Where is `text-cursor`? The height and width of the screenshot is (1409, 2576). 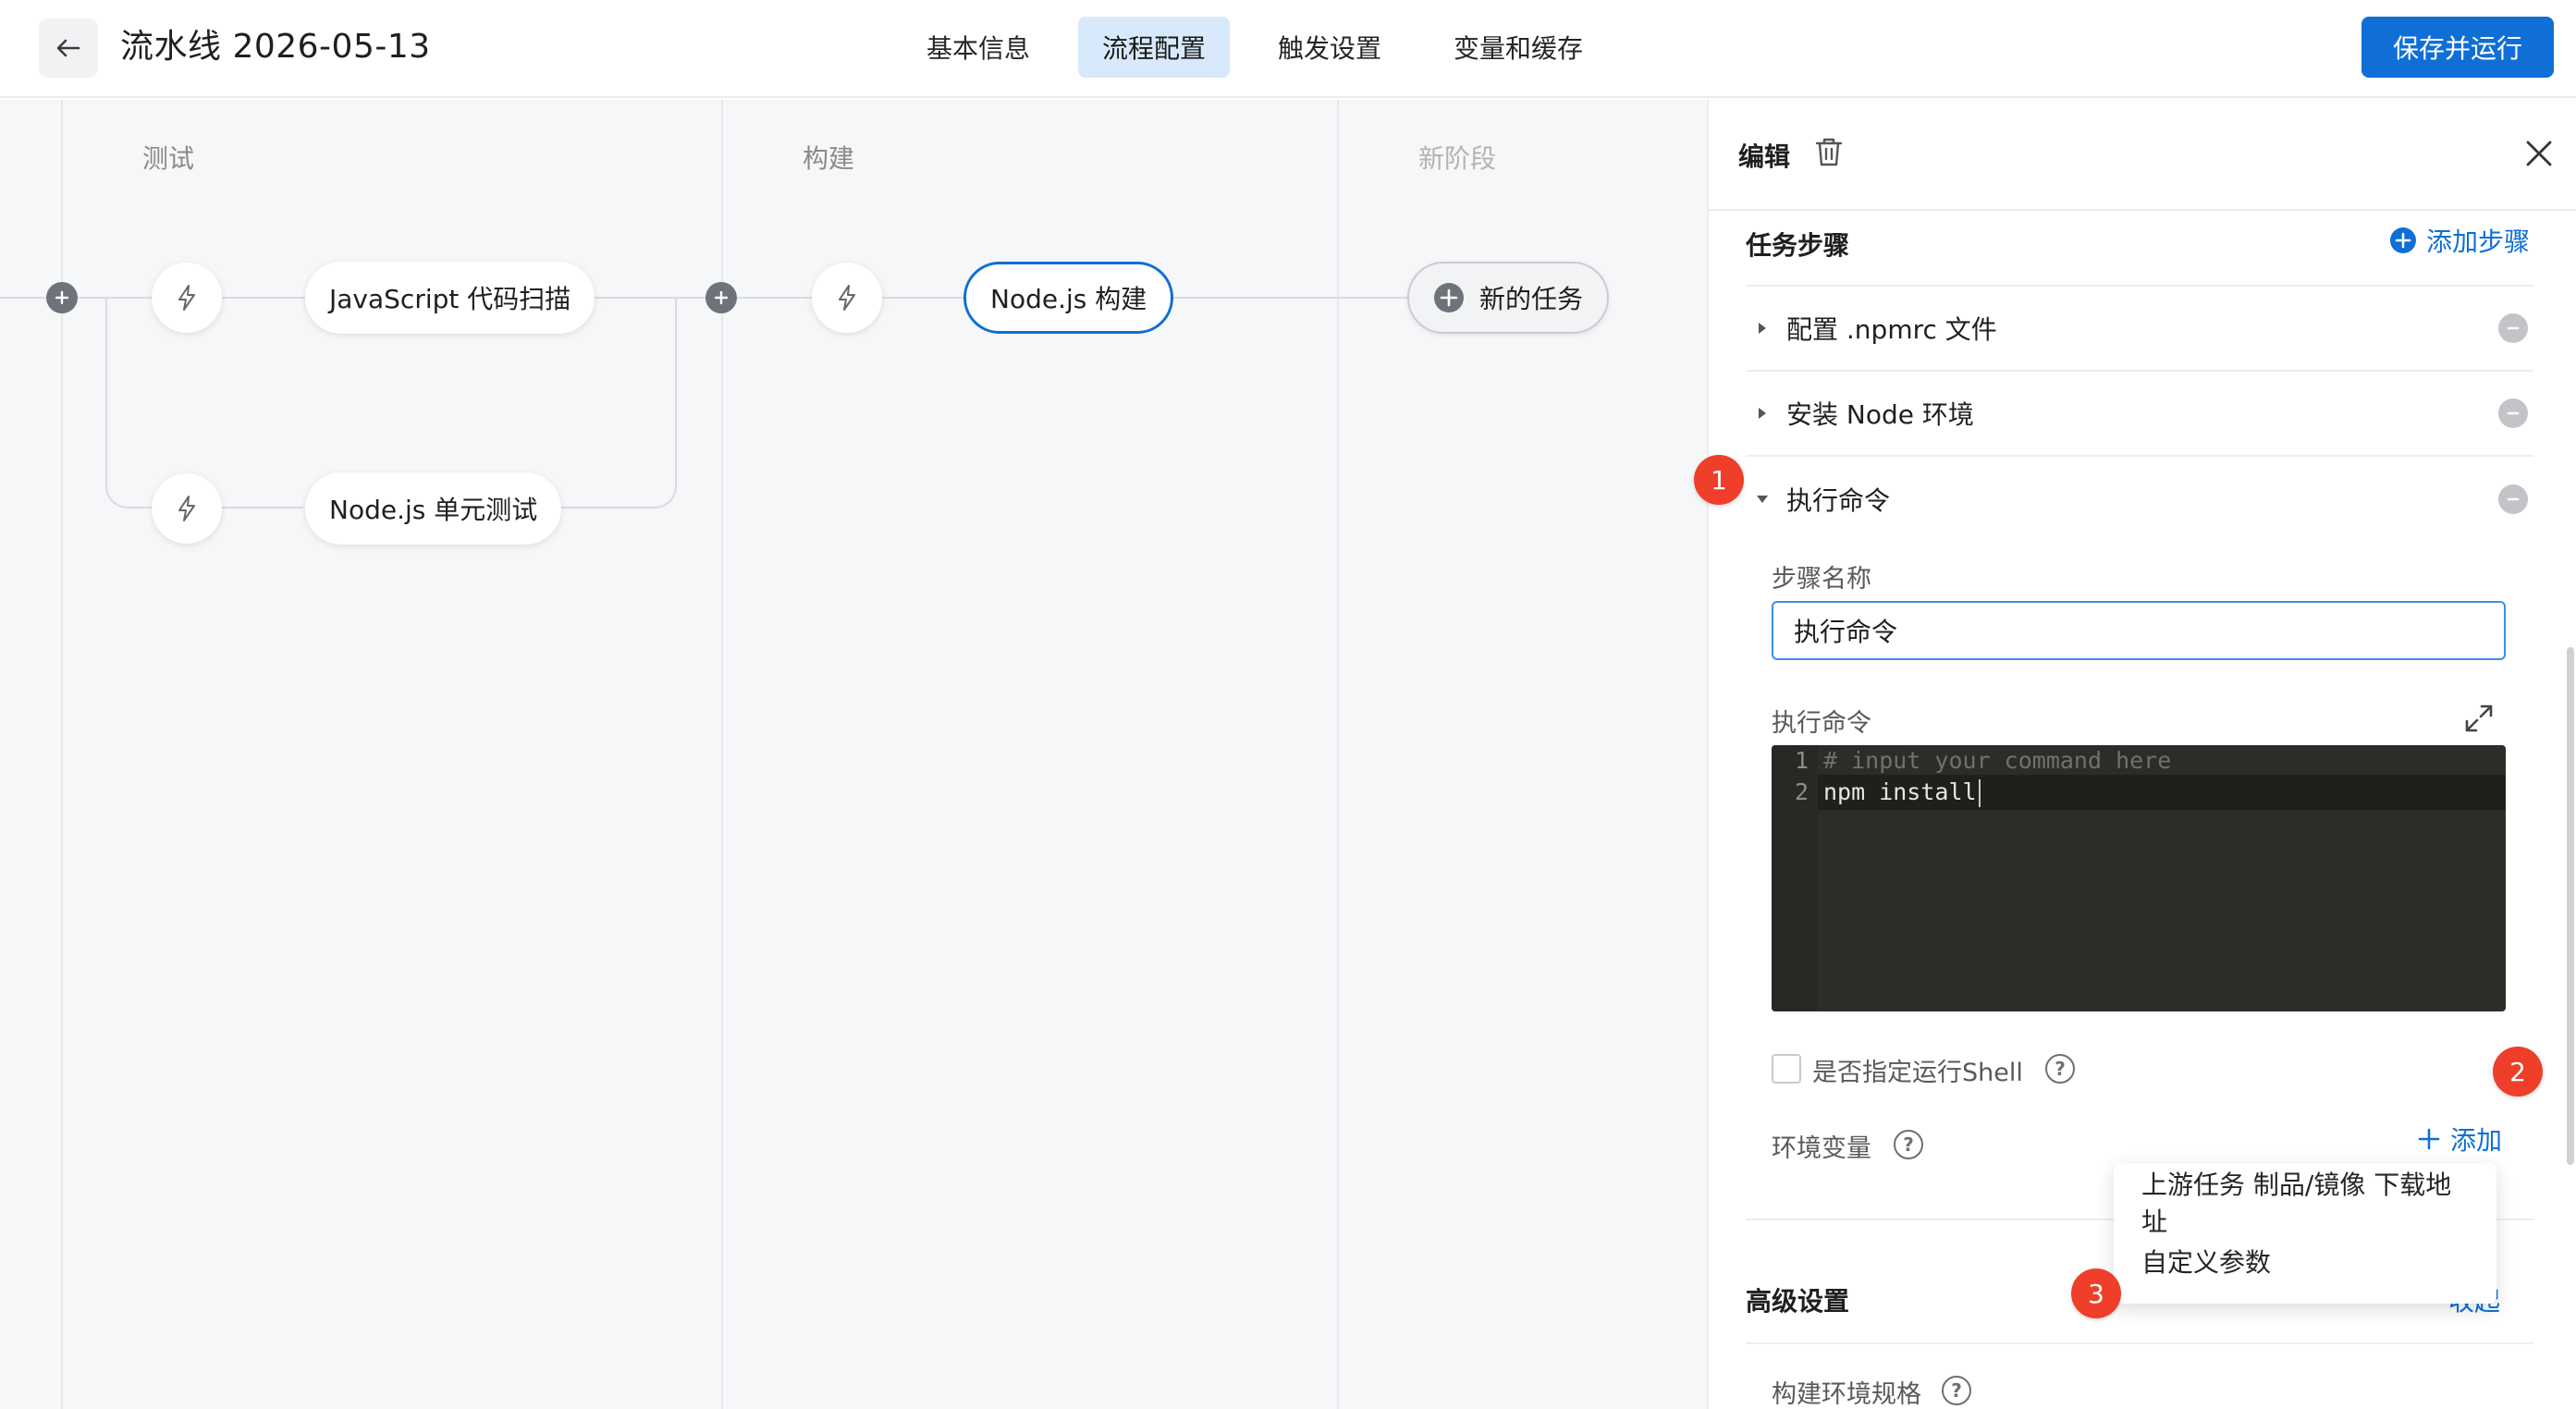 text-cursor is located at coordinates (1979, 793).